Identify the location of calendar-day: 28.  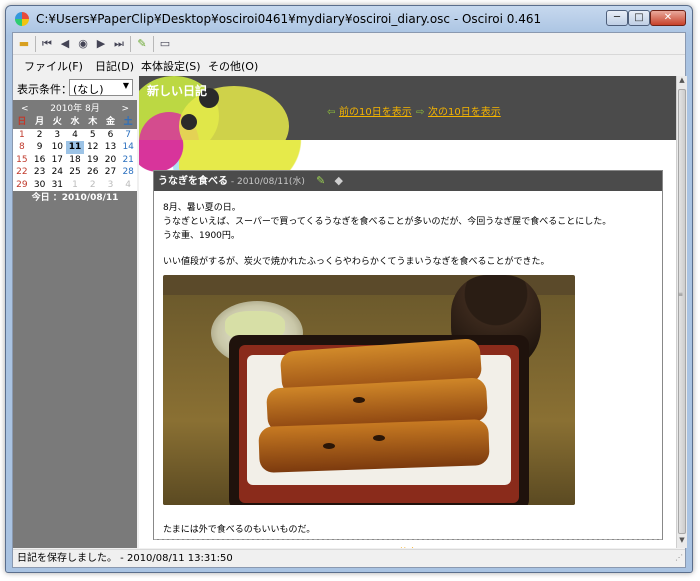
(128, 172).